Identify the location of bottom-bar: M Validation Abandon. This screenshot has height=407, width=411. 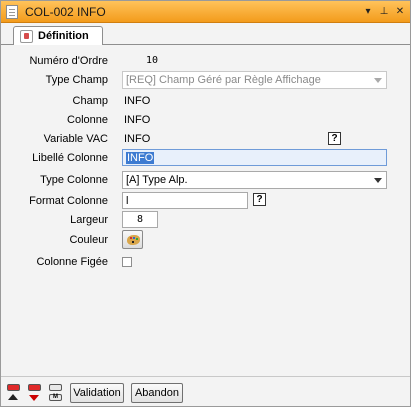
(205, 391).